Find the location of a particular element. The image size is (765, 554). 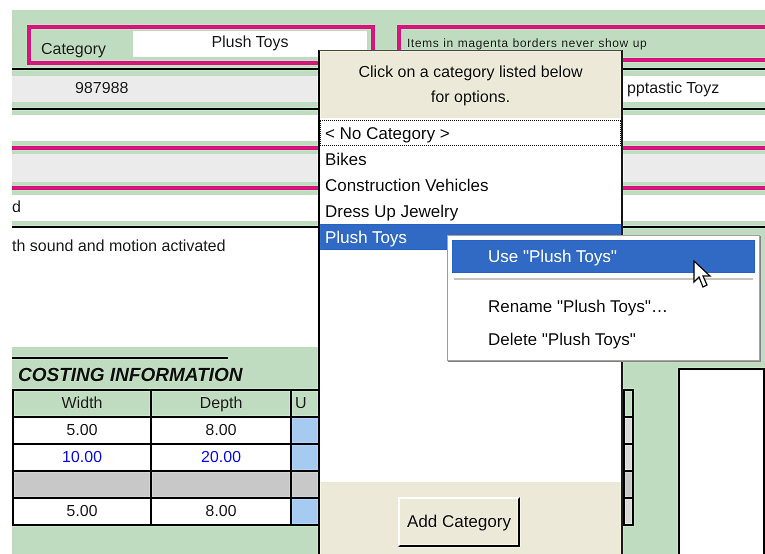

table-cell: 20.00 is located at coordinates (221, 457).